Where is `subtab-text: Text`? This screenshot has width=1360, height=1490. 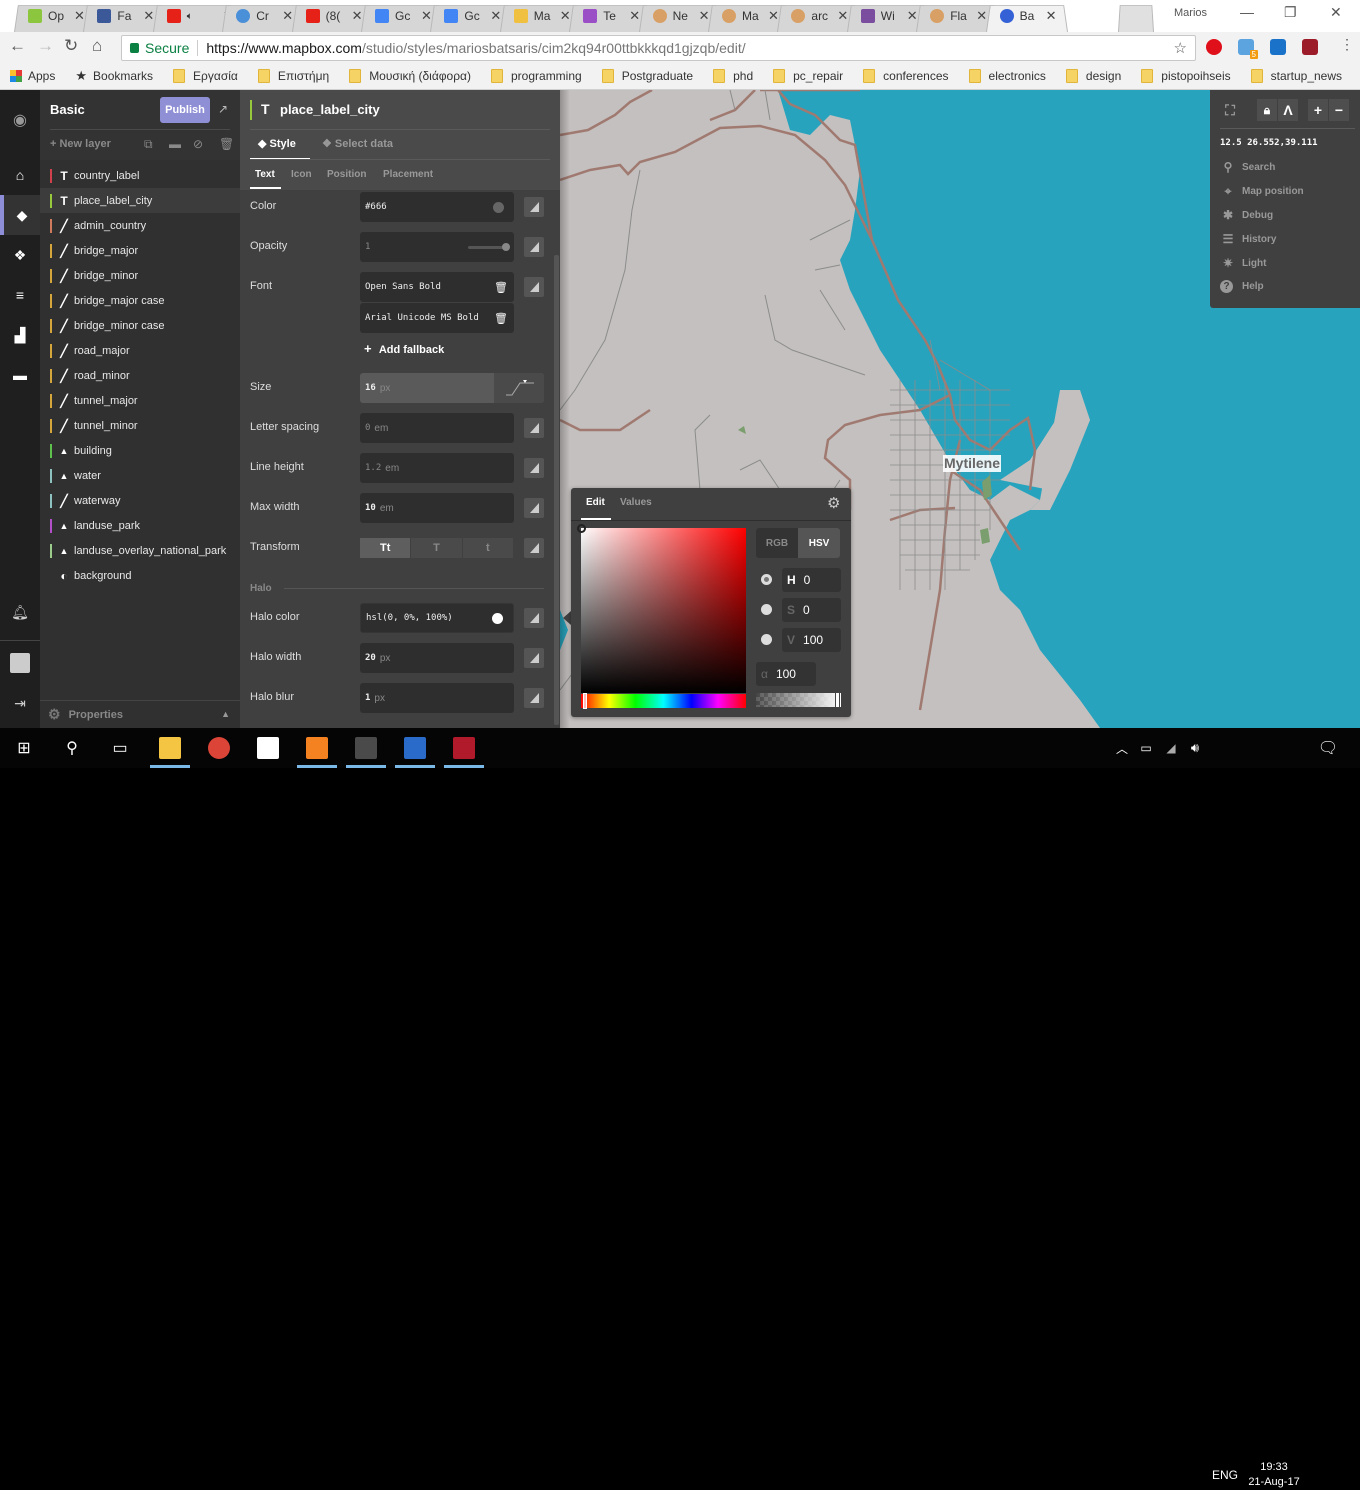
subtab-text: Text is located at coordinates (265, 174).